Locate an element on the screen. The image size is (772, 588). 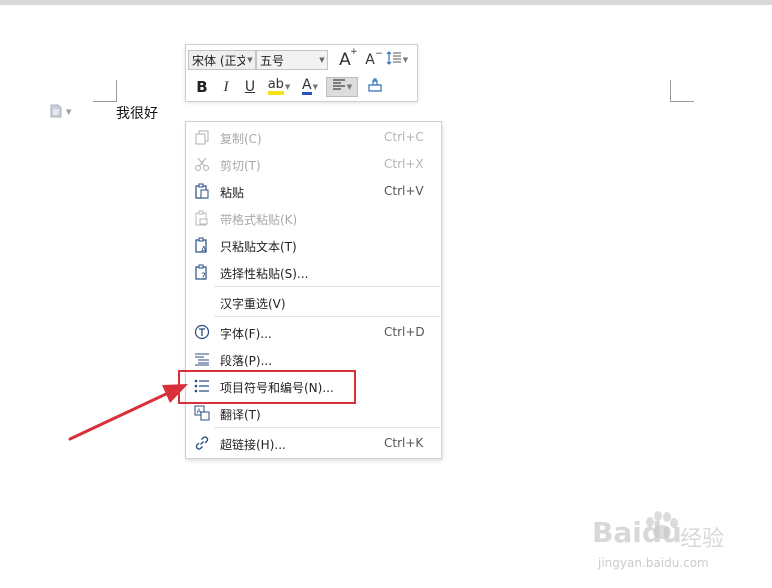
menu-item-paste-text-only: A 只粘贴文本(T) is located at coordinates (313, 245).